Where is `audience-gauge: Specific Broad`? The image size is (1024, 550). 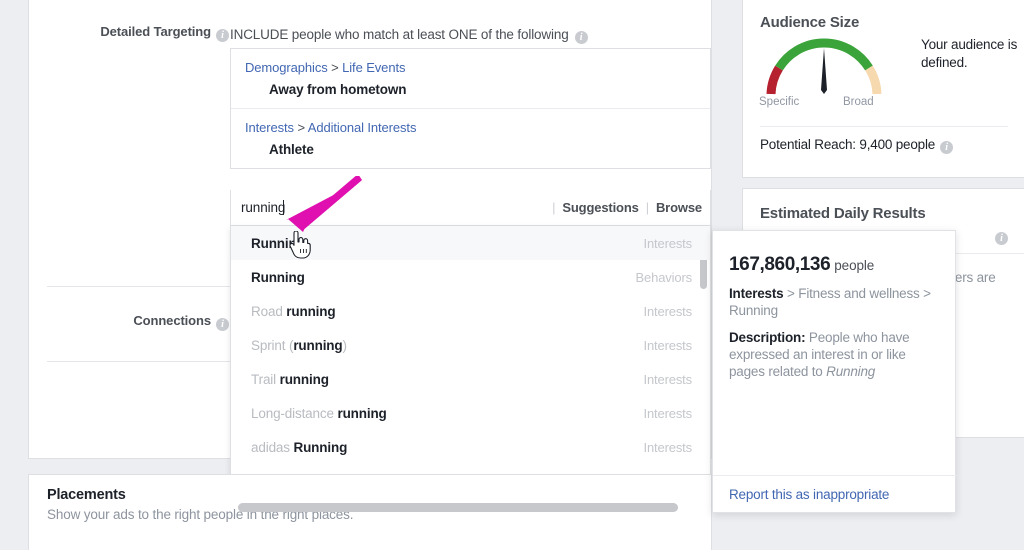
audience-gauge: Specific Broad is located at coordinates (824, 74).